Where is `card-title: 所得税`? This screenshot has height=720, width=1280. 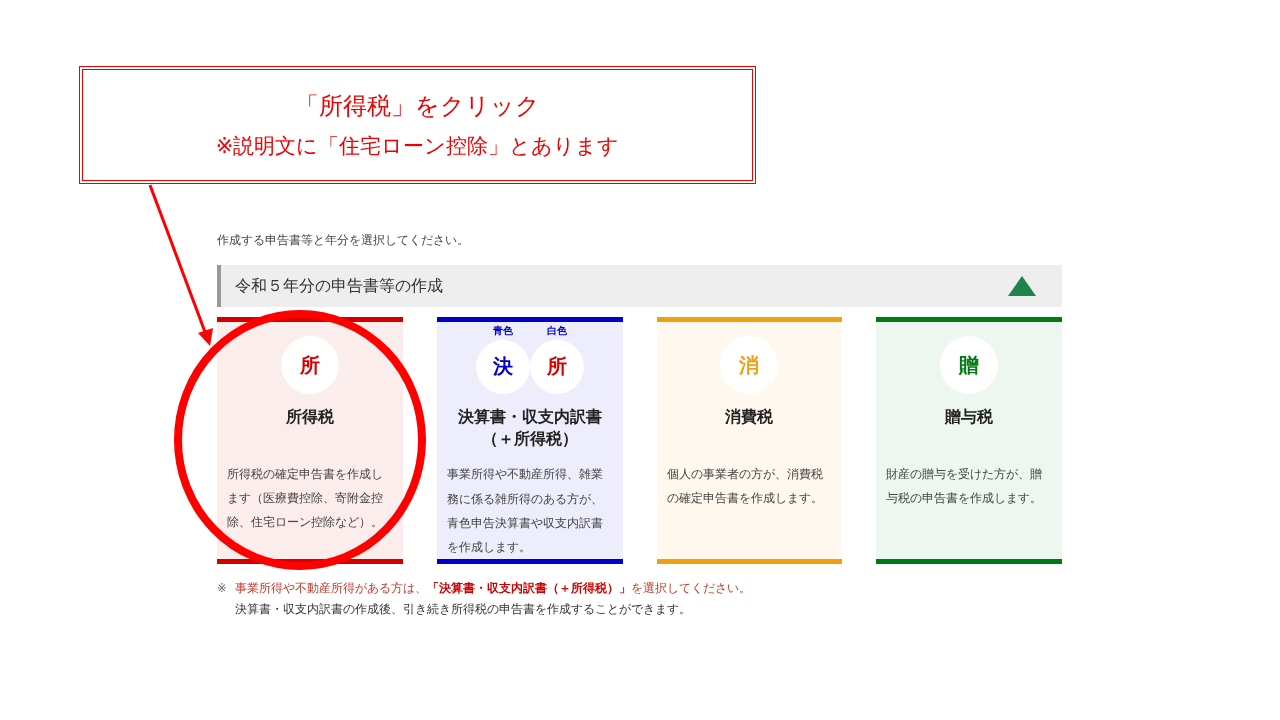
card-title: 所得税 is located at coordinates (309, 417).